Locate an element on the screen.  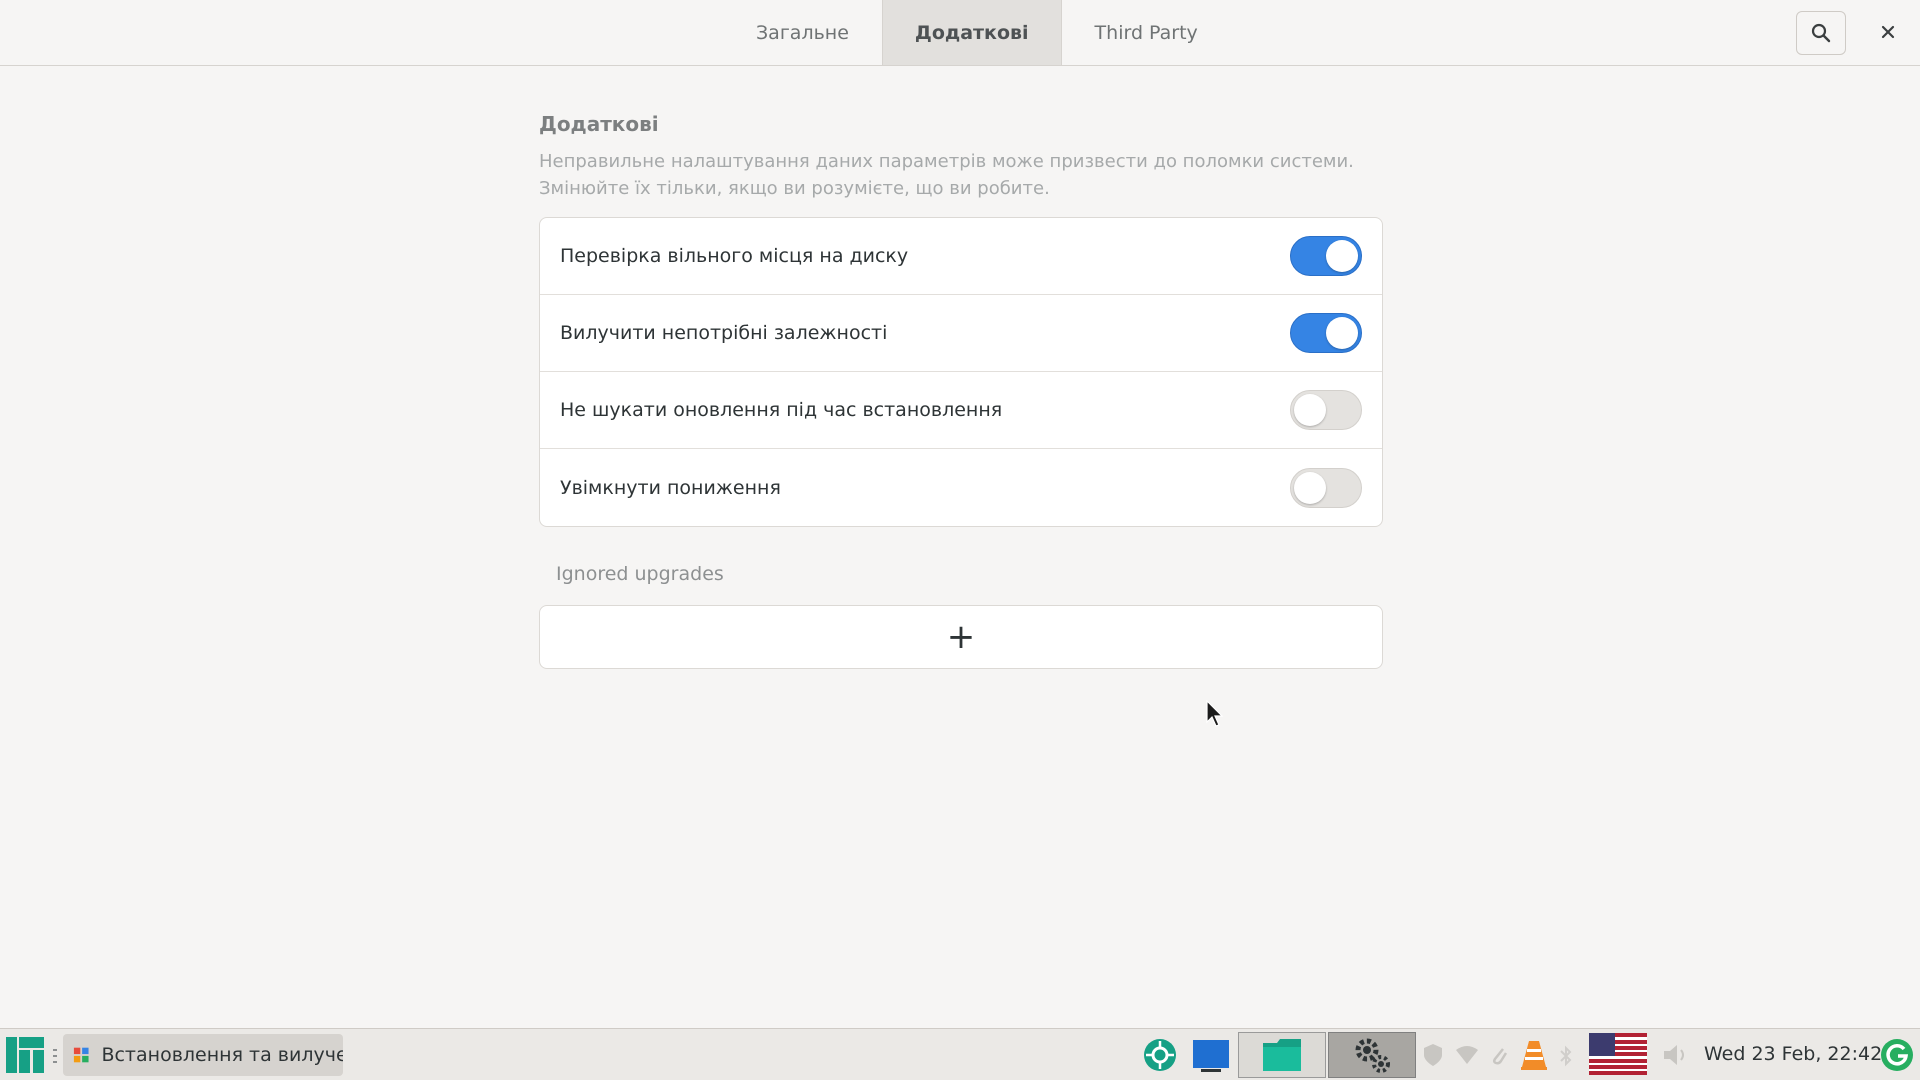
mouse-pointer-icon is located at coordinates (1215, 713).